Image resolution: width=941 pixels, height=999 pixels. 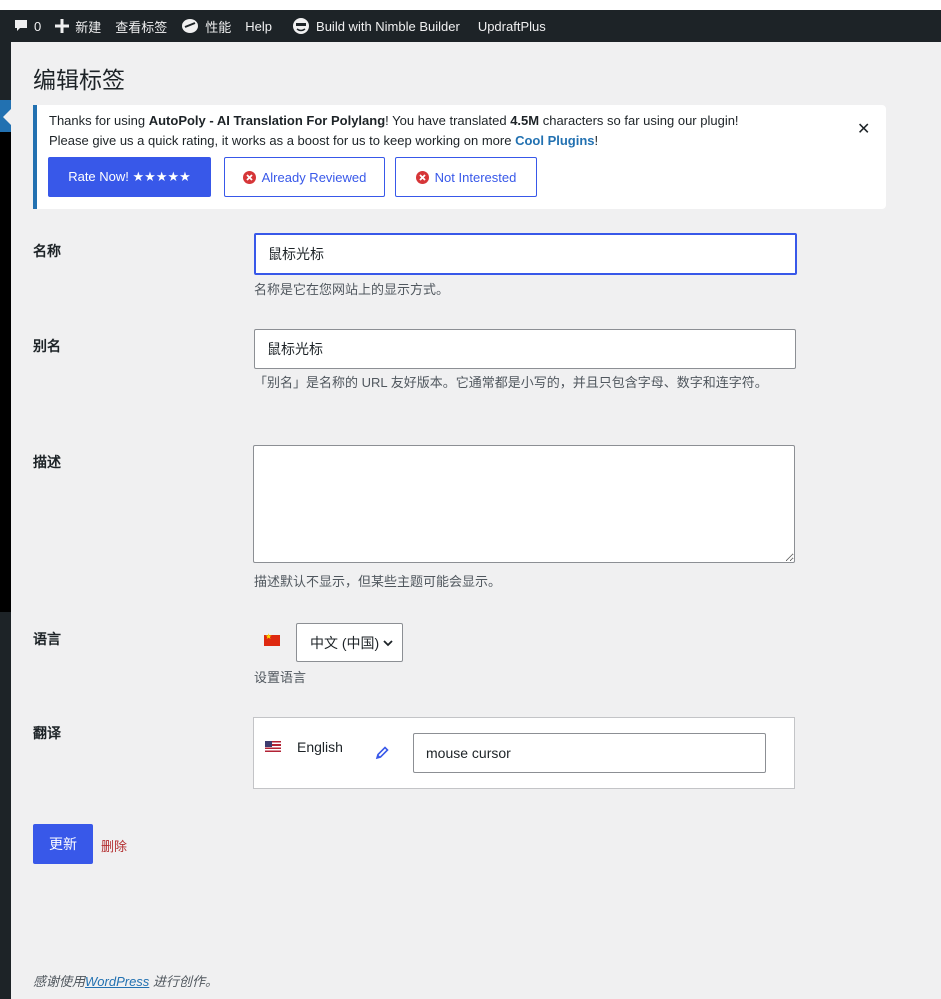 What do you see at coordinates (475, 177) in the screenshot?
I see `not-interested-label: Not Interested` at bounding box center [475, 177].